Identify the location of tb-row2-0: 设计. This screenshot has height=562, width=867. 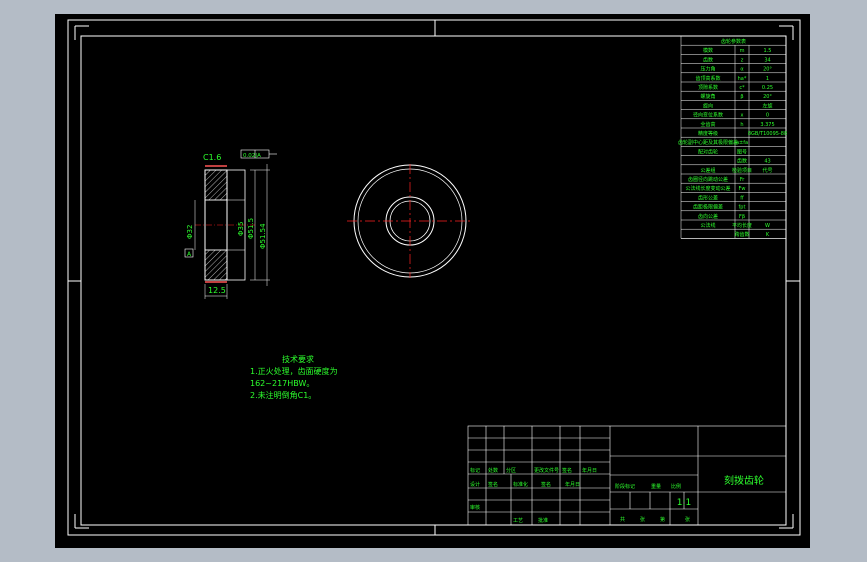
(475, 484).